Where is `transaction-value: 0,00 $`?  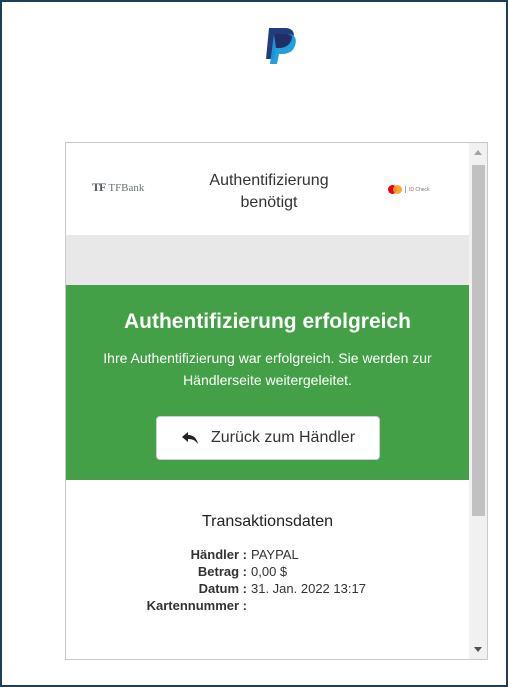 transaction-value: 0,00 $ is located at coordinates (269, 571).